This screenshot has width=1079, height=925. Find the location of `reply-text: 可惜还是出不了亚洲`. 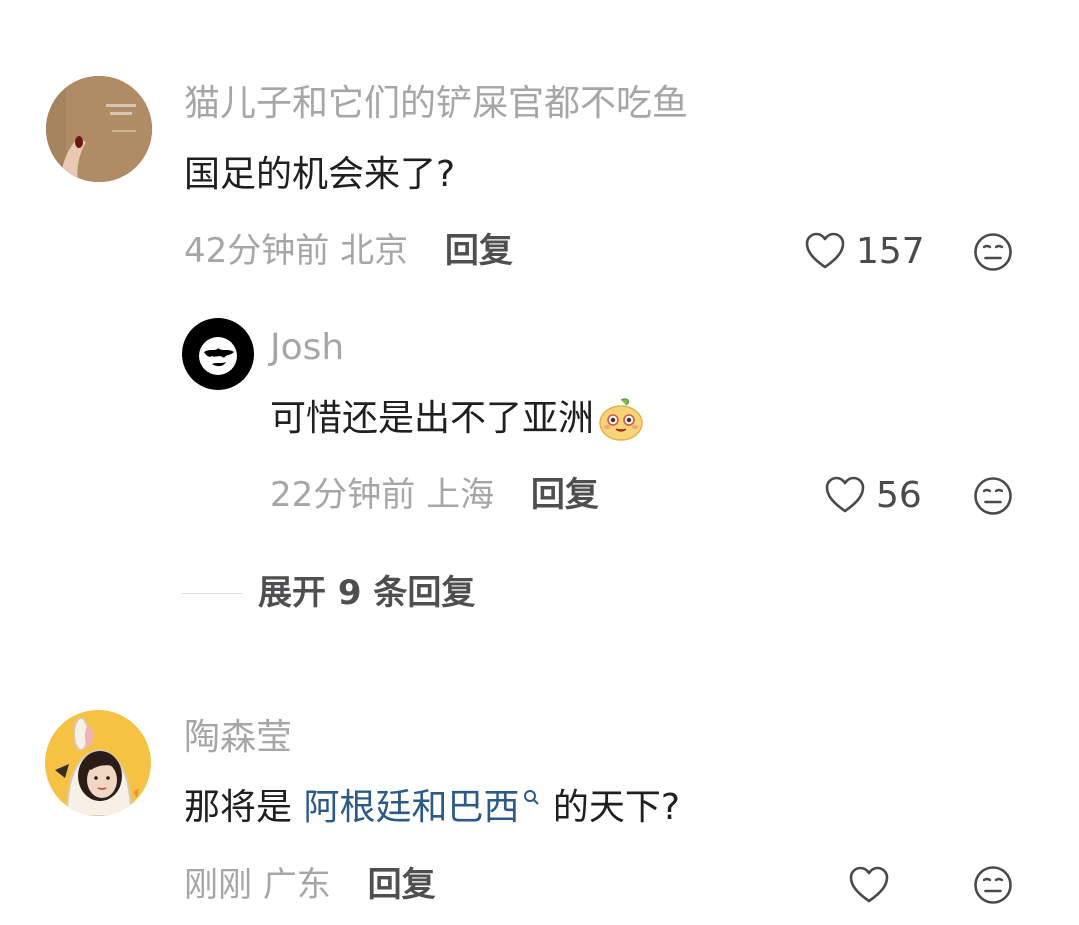

reply-text: 可惜还是出不了亚洲 is located at coordinates (457, 419).